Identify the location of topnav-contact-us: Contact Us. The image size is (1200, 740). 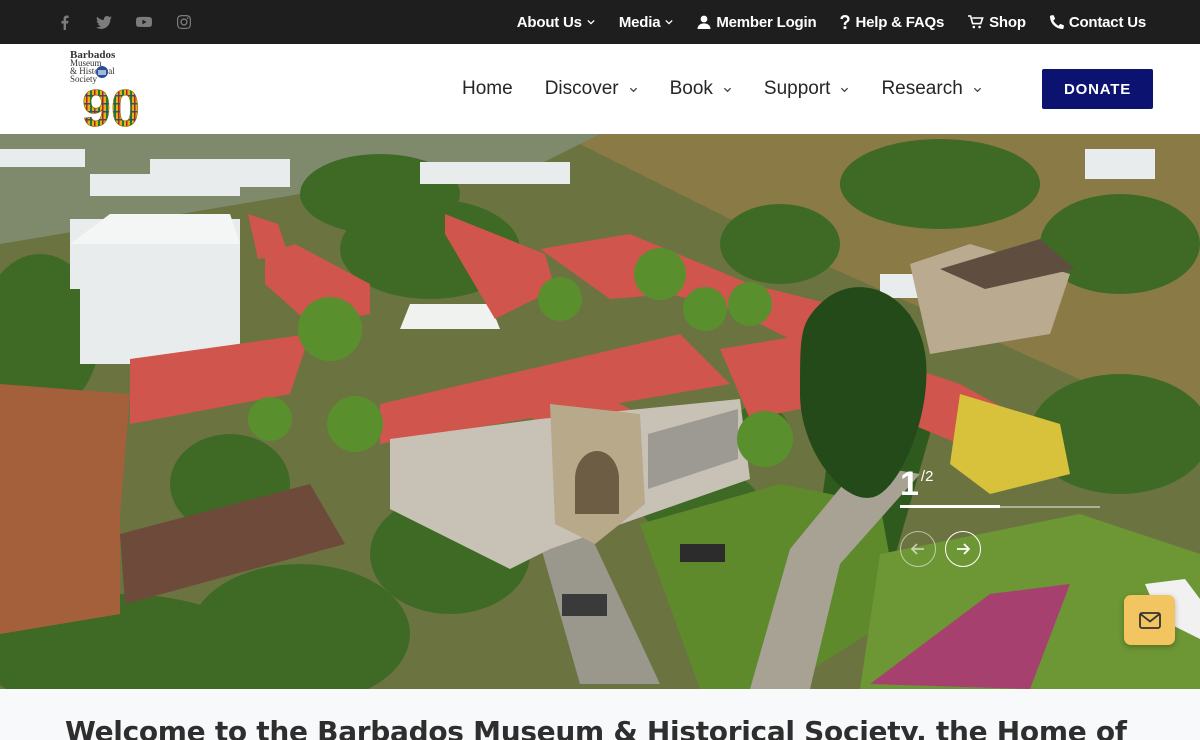
(1097, 22).